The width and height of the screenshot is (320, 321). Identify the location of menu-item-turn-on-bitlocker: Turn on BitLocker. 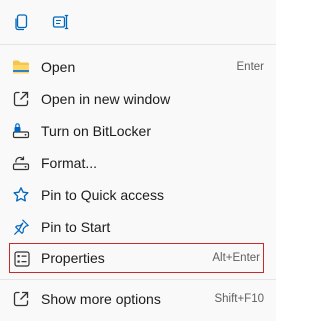
(136, 131).